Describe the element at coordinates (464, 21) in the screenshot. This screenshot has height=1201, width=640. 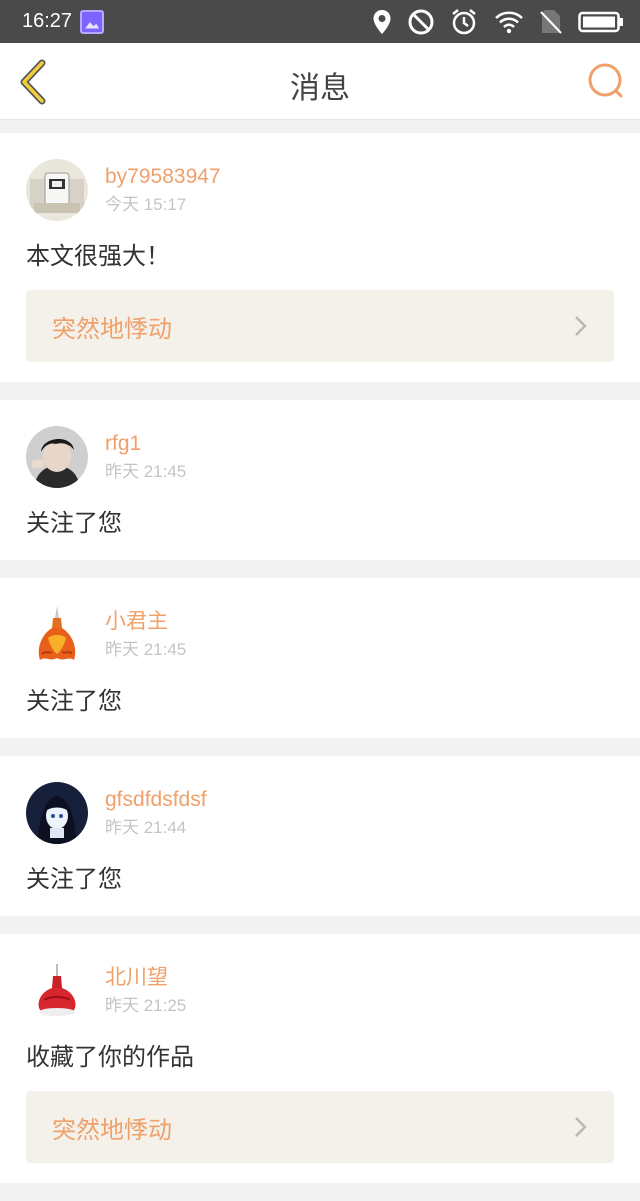
I see `alarm-clock-icon` at that location.